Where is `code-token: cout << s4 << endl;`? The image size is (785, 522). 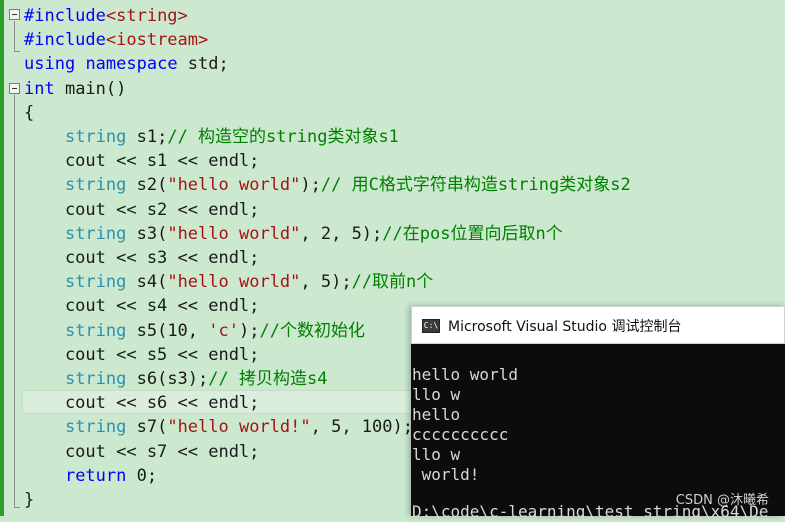
code-token: cout << s4 << endl; is located at coordinates (142, 306).